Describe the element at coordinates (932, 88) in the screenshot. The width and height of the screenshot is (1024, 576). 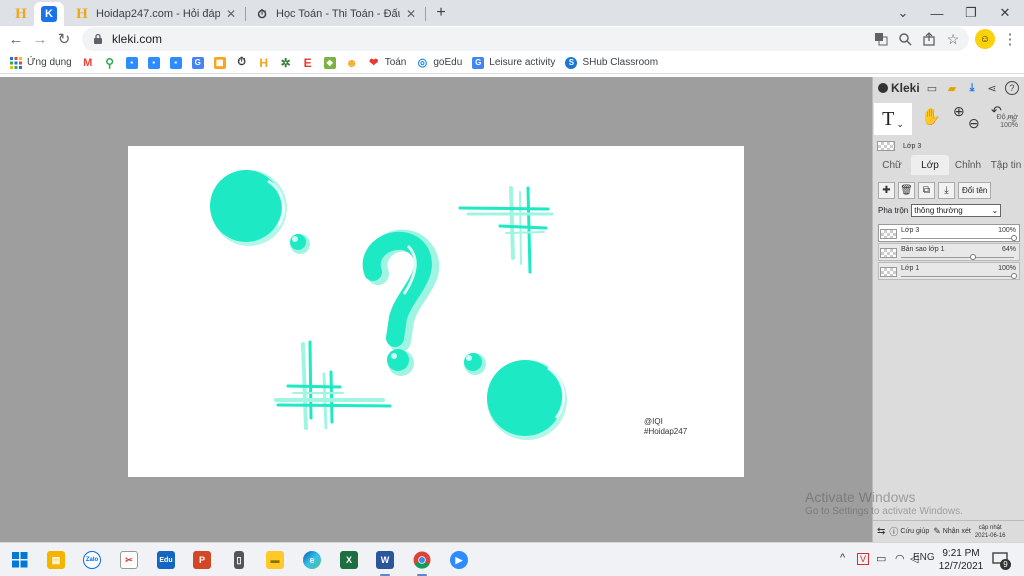
I see `new-image-icon: ▭` at that location.